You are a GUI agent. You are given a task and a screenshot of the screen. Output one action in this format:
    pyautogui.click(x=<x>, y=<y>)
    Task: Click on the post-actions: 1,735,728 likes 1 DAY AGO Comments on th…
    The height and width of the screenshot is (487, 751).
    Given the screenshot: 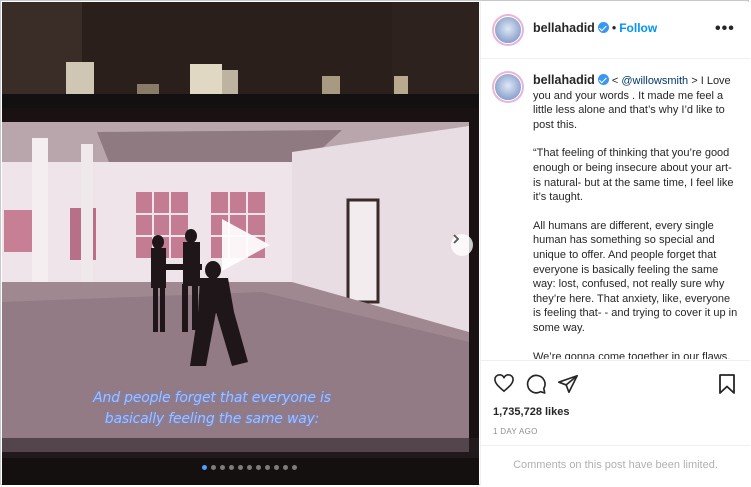 What is the action you would take?
    pyautogui.click(x=615, y=423)
    